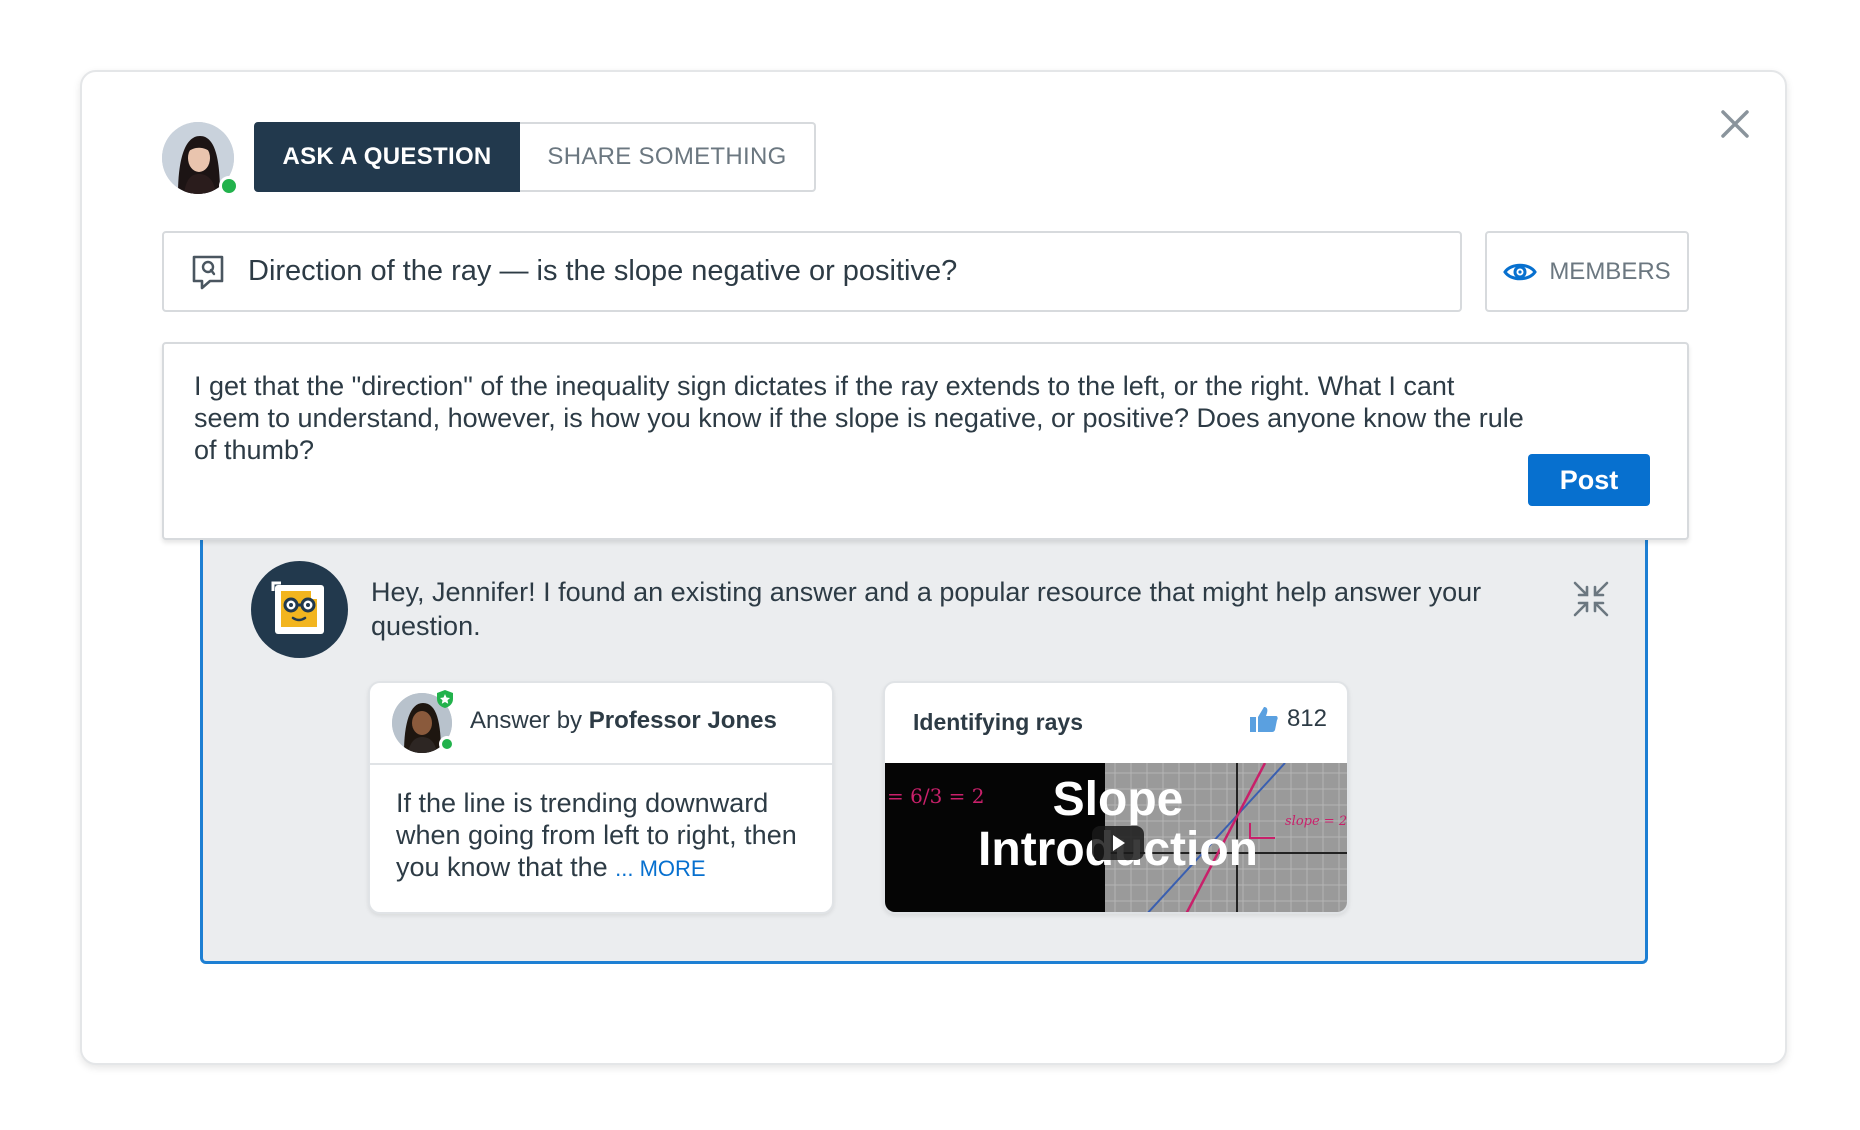  I want to click on tab-share-something: SHARE SOMETHING, so click(668, 157).